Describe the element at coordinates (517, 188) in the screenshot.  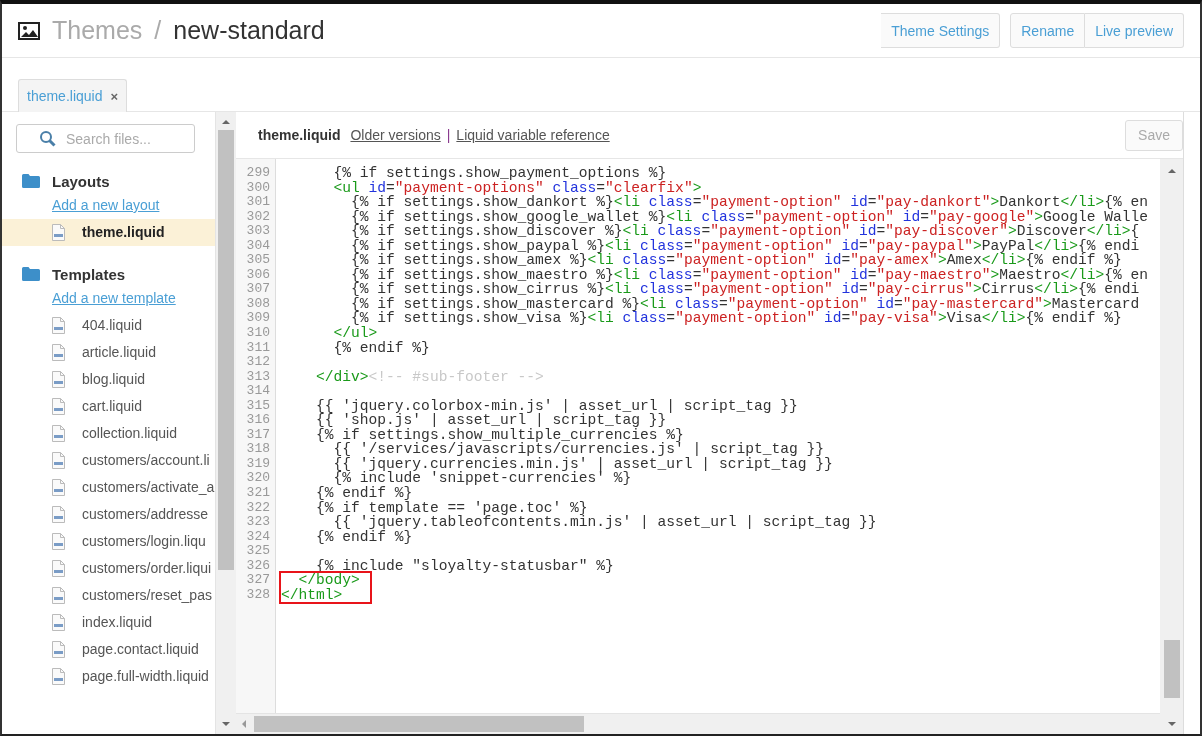
I see `code-line: <ul id="payment-options" class="clearfix">` at that location.